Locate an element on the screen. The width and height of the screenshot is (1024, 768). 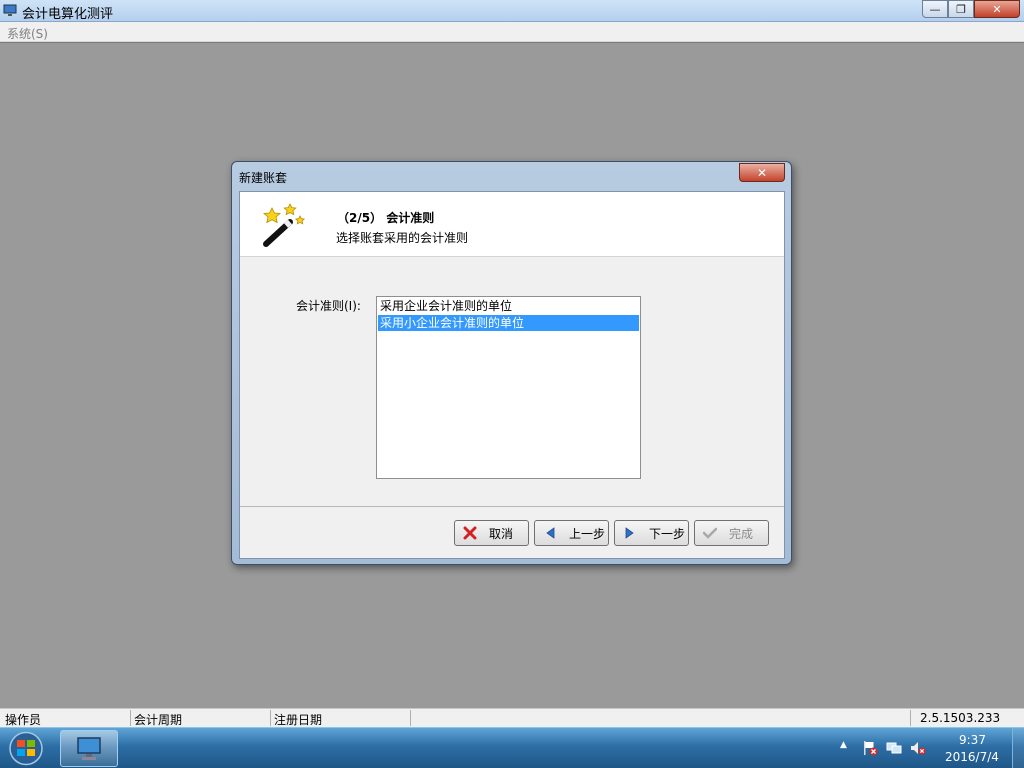
finish-label: 完成 is located at coordinates (741, 533).